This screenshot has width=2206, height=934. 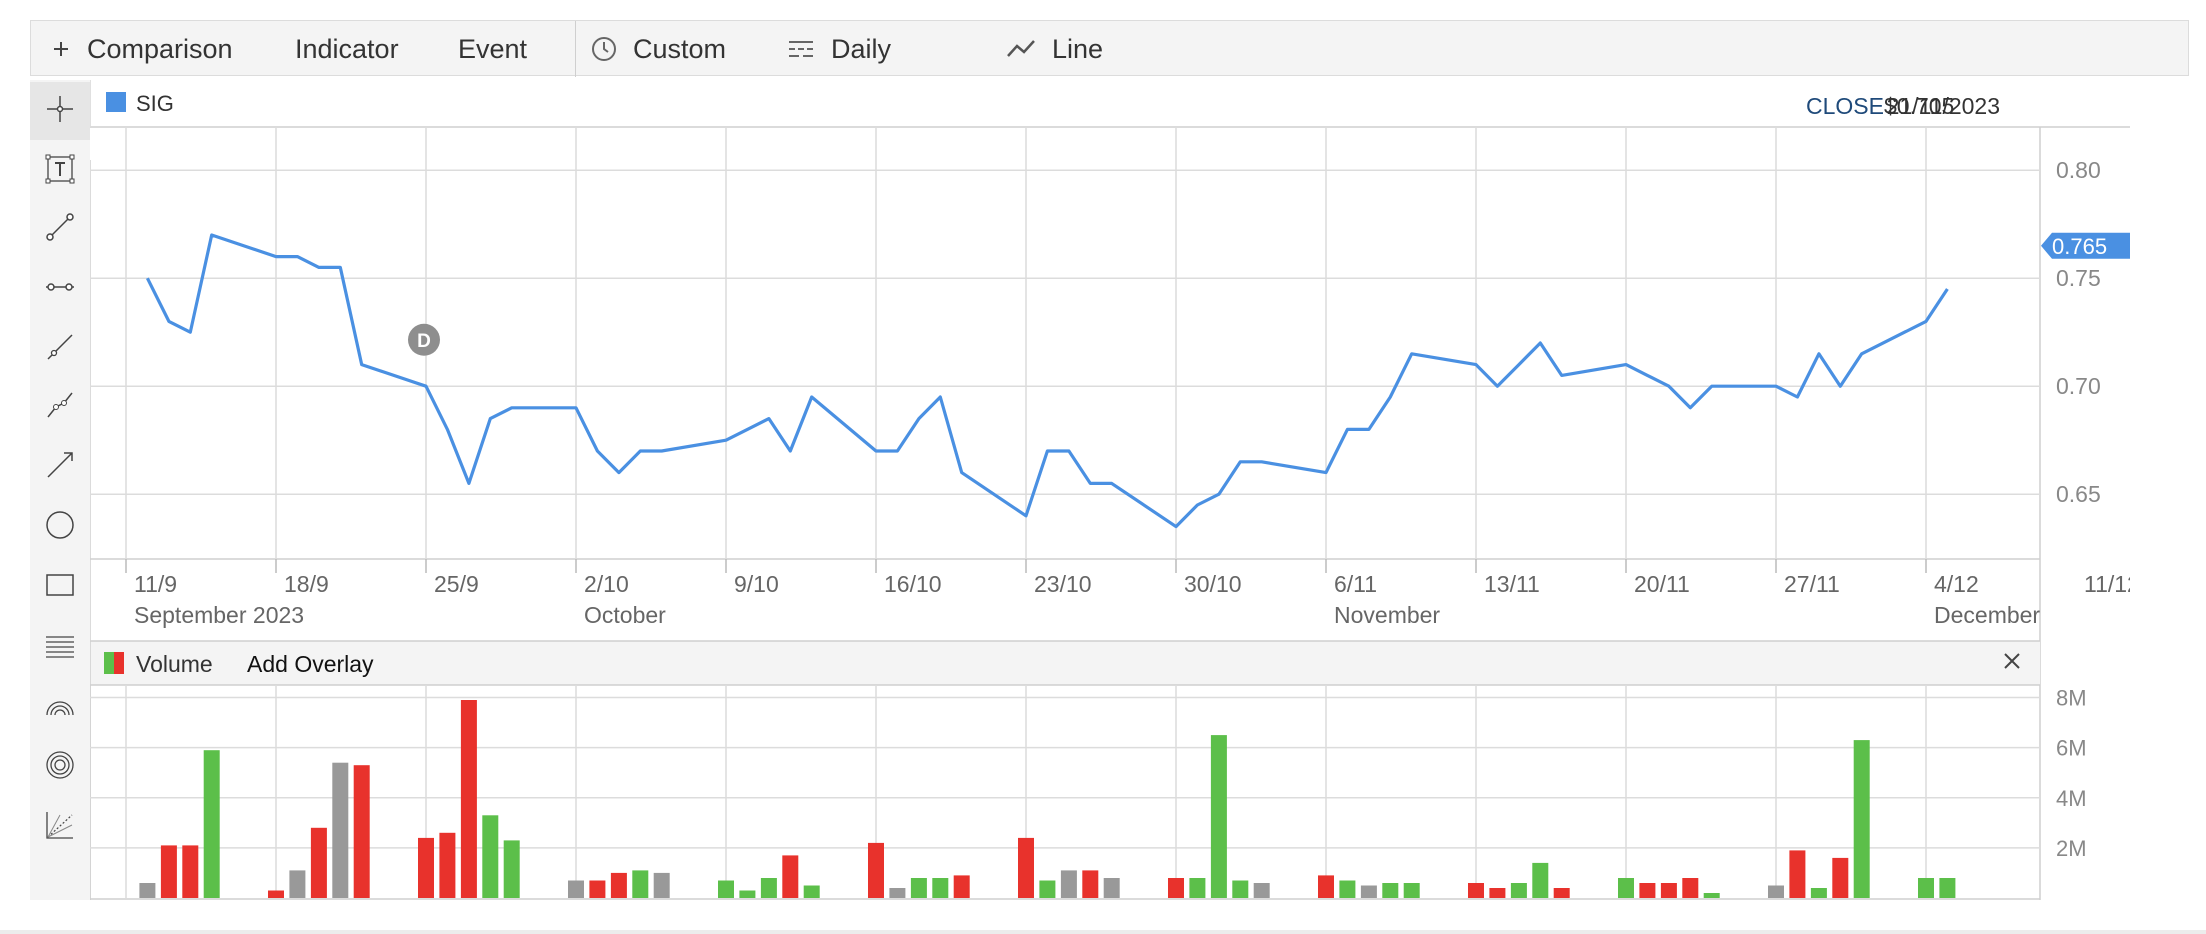 I want to click on drawing-toolbar, so click(x=60, y=490).